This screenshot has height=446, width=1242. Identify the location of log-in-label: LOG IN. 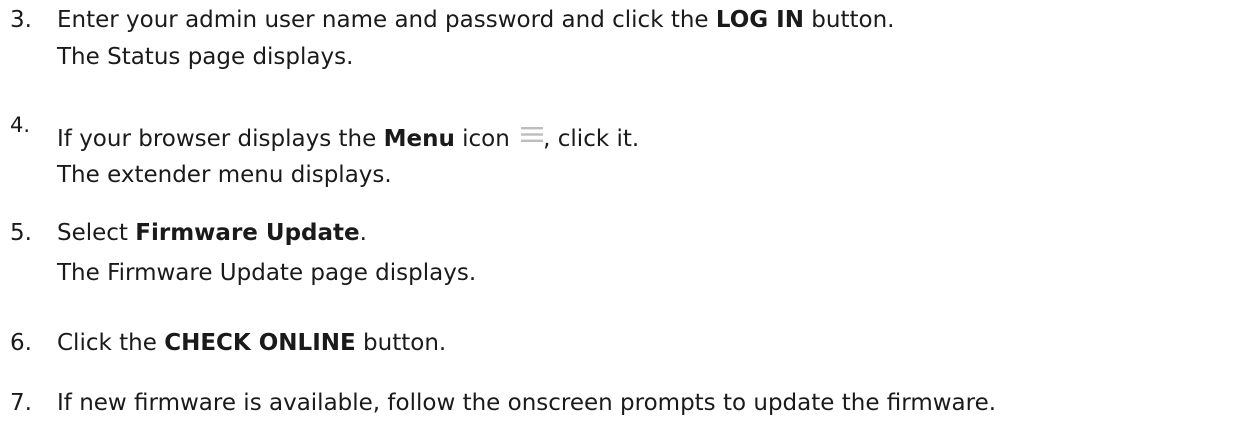
(759, 20).